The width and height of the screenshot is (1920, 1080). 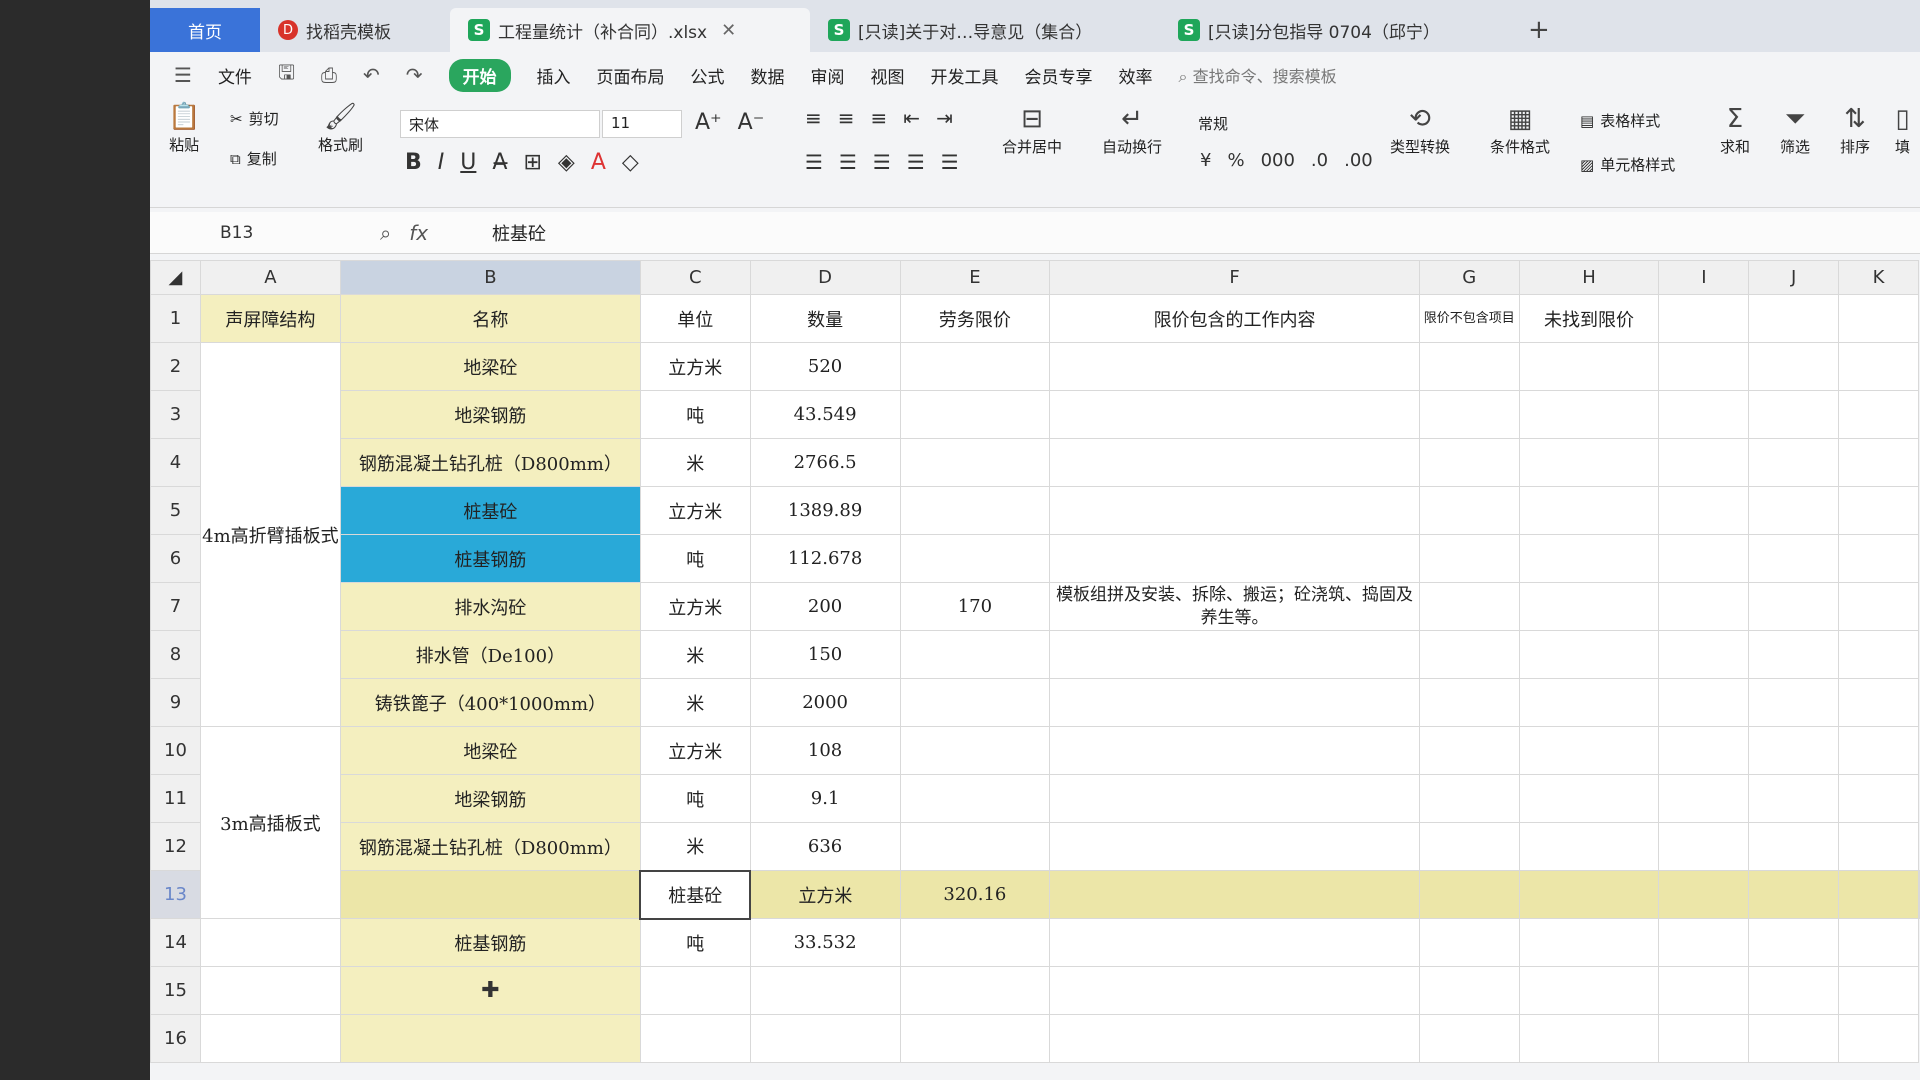 What do you see at coordinates (825, 894) in the screenshot?
I see `cell-unit: 立方米` at bounding box center [825, 894].